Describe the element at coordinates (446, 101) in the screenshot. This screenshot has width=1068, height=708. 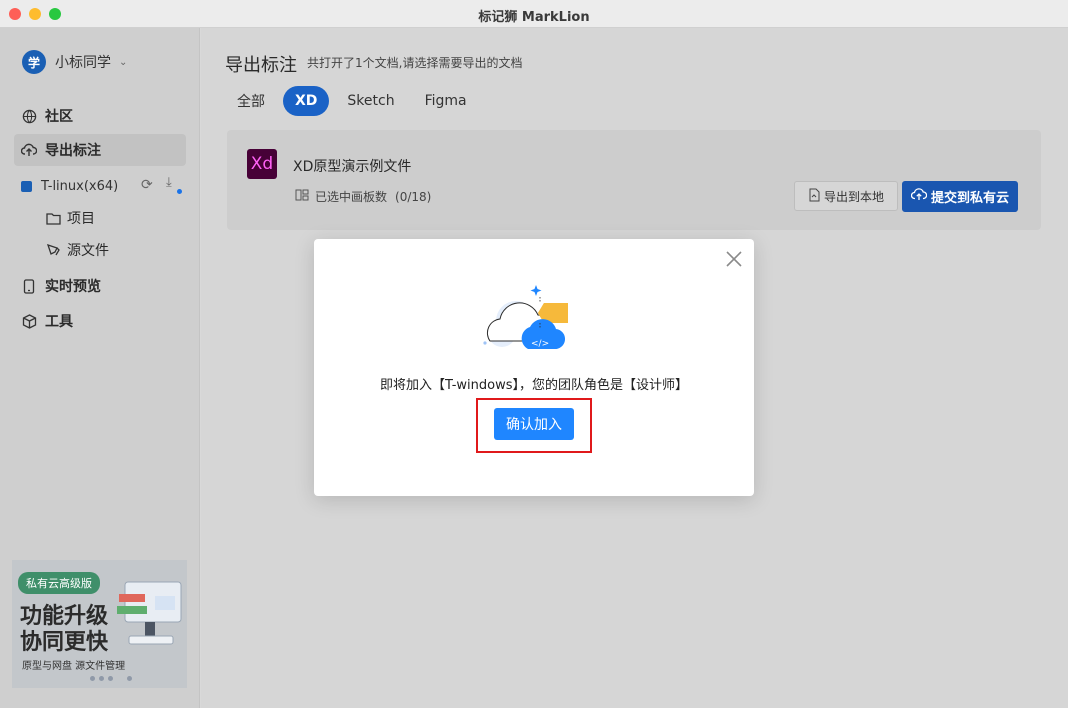
I see `tab-figma: Figma` at that location.